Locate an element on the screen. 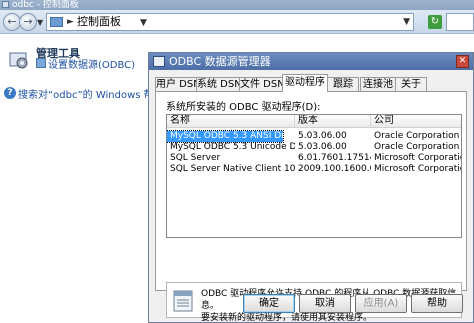 The width and height of the screenshot is (474, 323). breadcrumb-control-panel: 控制面板 is located at coordinates (99, 22).